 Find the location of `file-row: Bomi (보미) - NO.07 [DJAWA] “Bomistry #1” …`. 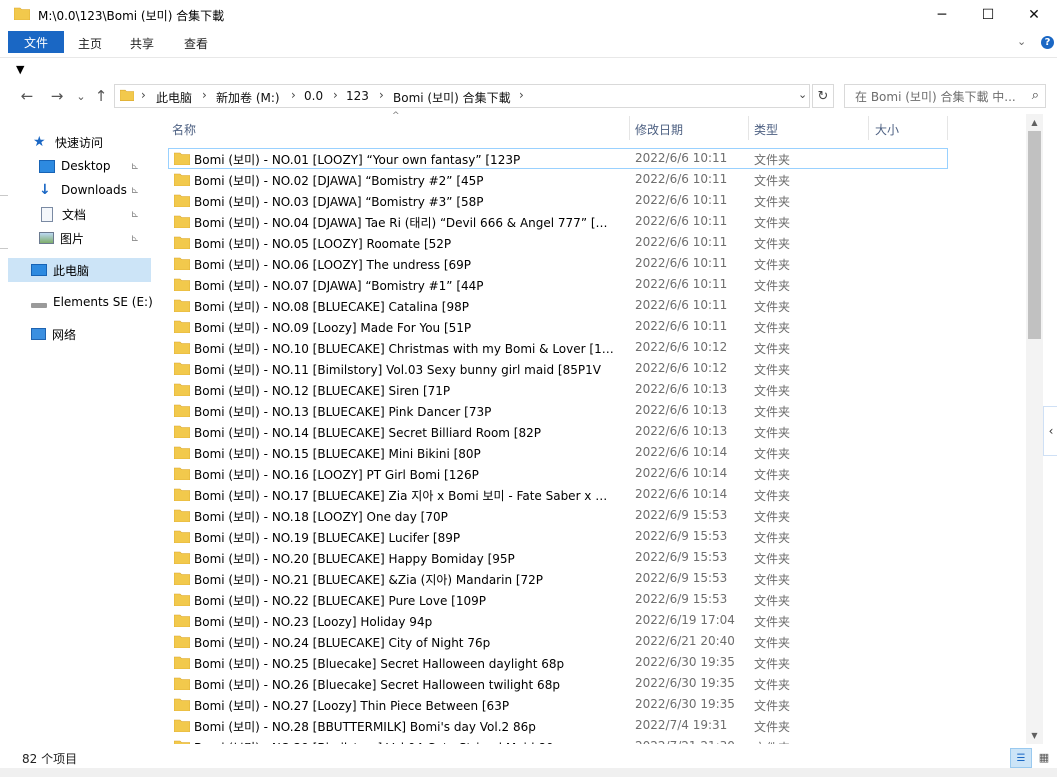

file-row: Bomi (보미) - NO.07 [DJAWA] “Bomistry #1” … is located at coordinates (558, 284).